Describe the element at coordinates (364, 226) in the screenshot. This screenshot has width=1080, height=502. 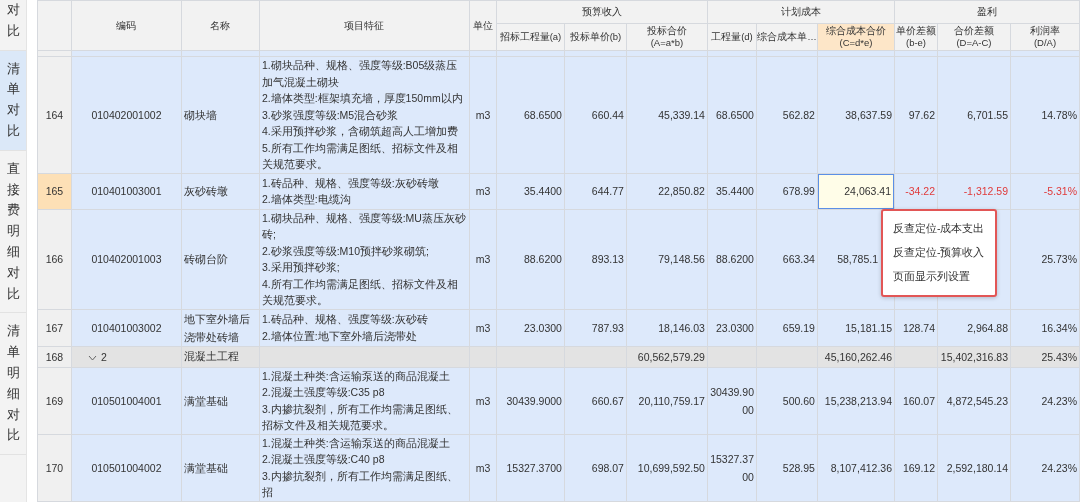
I see `feature-text: 1.砌块品种、规格、强度等级:MU蒸压灰砂砖;` at that location.